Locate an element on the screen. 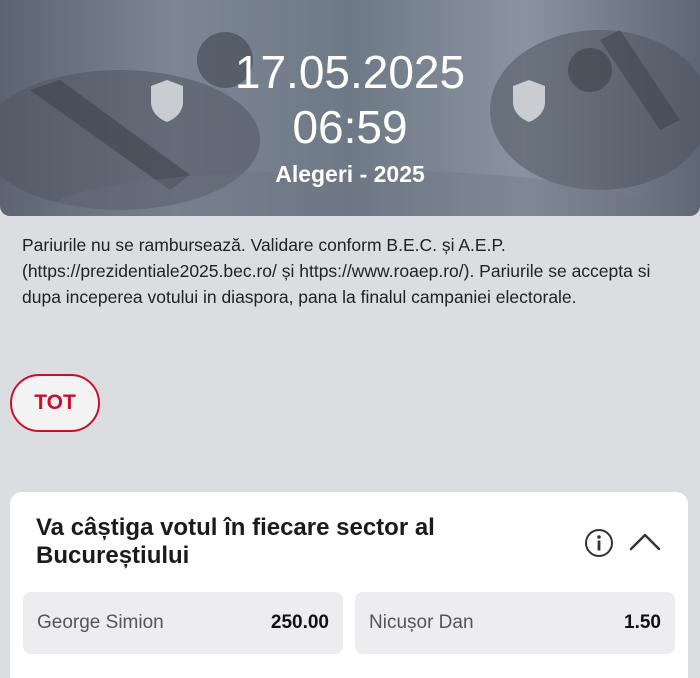 The image size is (700, 678). event-date: 17.05.2025 is located at coordinates (350, 72).